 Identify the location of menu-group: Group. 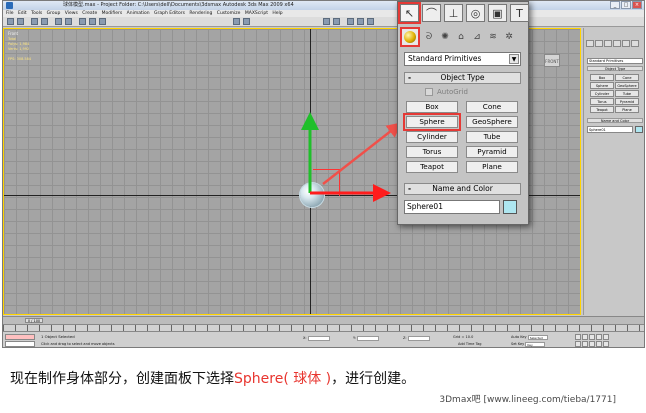
(54, 13).